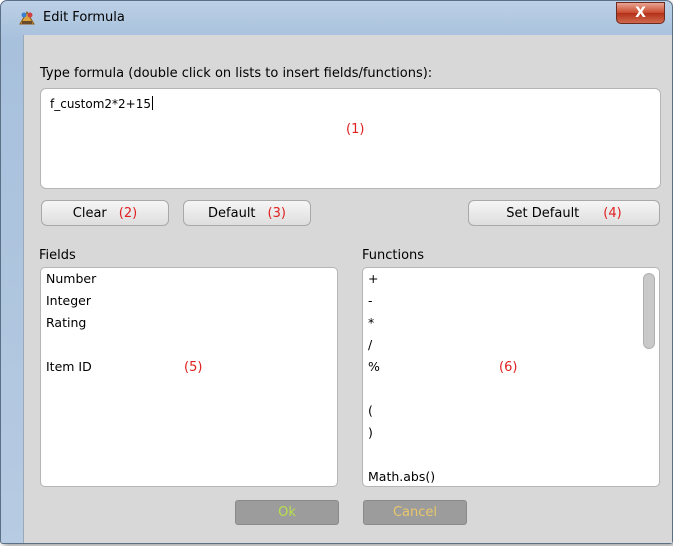  Describe the element at coordinates (415, 512) in the screenshot. I see `cancel-button: Cancel` at that location.